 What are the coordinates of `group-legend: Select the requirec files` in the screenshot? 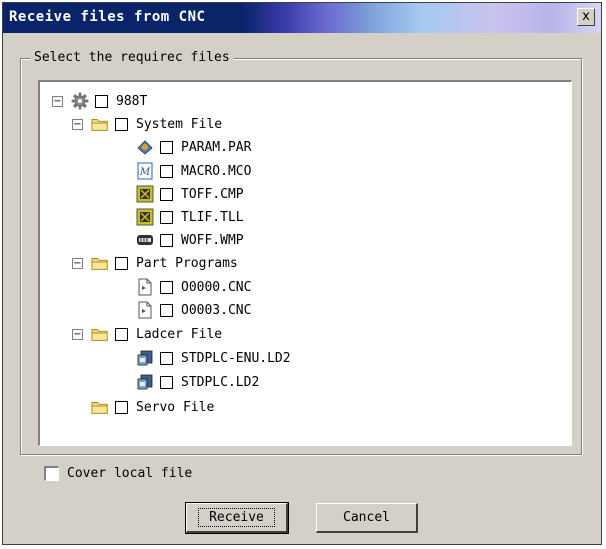 It's located at (132, 57).